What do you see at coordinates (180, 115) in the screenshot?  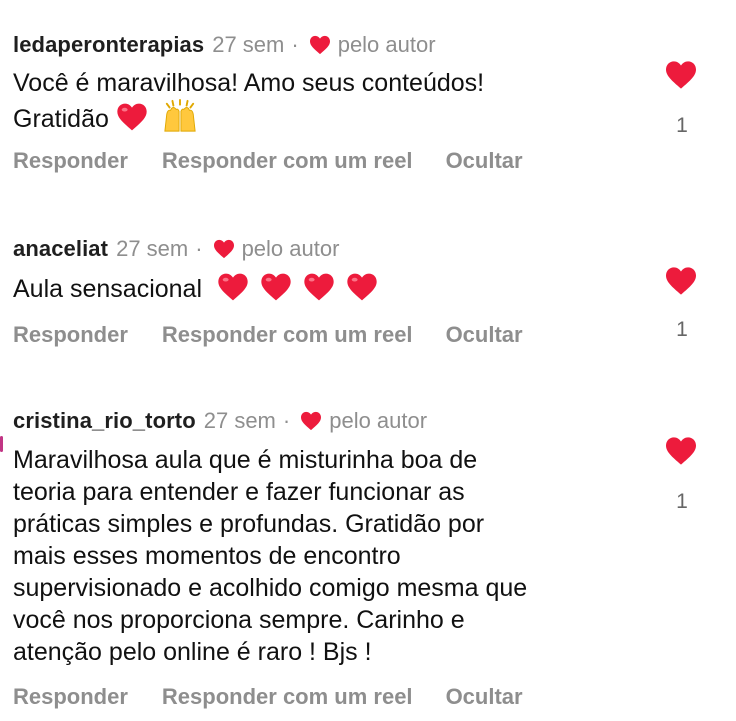 I see `raising-hands-emoji-icon` at bounding box center [180, 115].